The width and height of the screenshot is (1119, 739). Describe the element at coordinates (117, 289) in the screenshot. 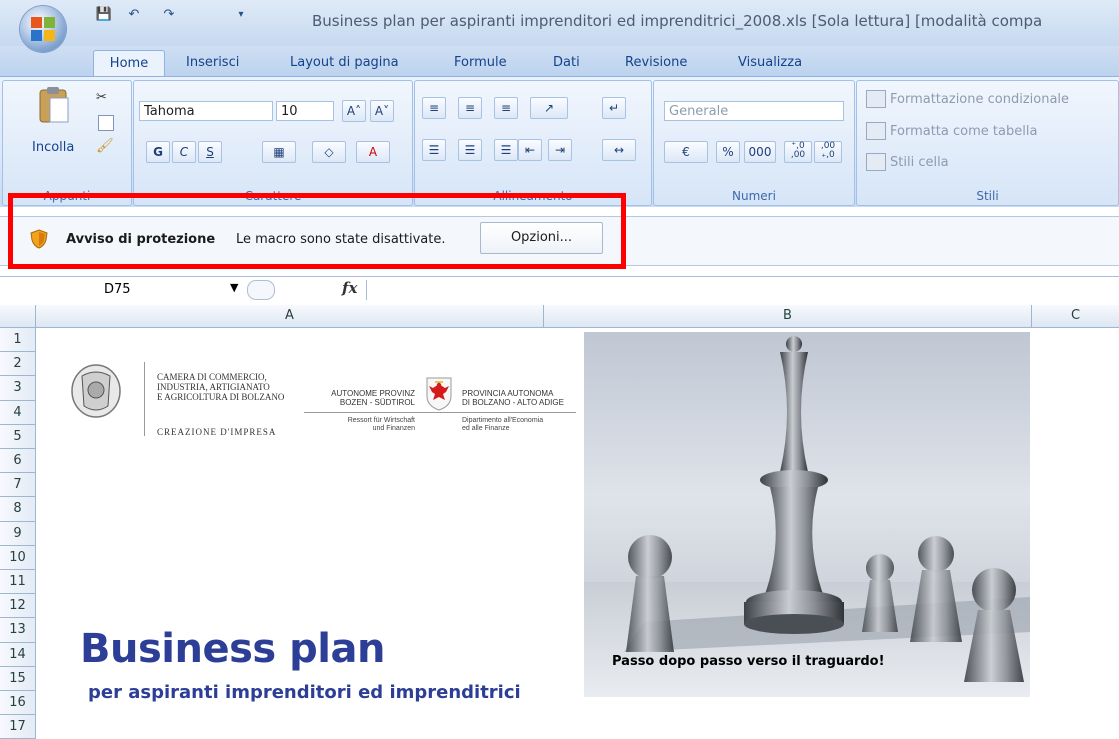

I see `name-box: D75` at that location.